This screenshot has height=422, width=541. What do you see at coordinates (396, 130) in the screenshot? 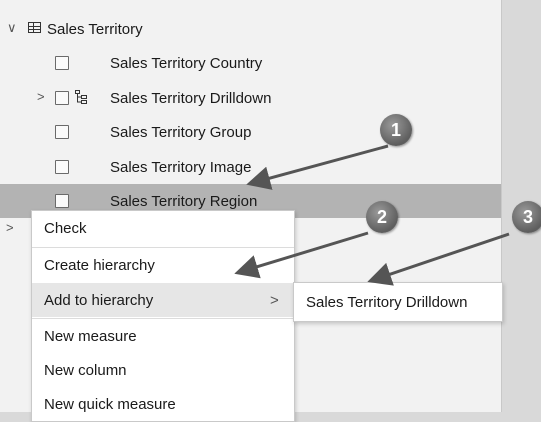
I see `callout-badge-1: 1` at bounding box center [396, 130].